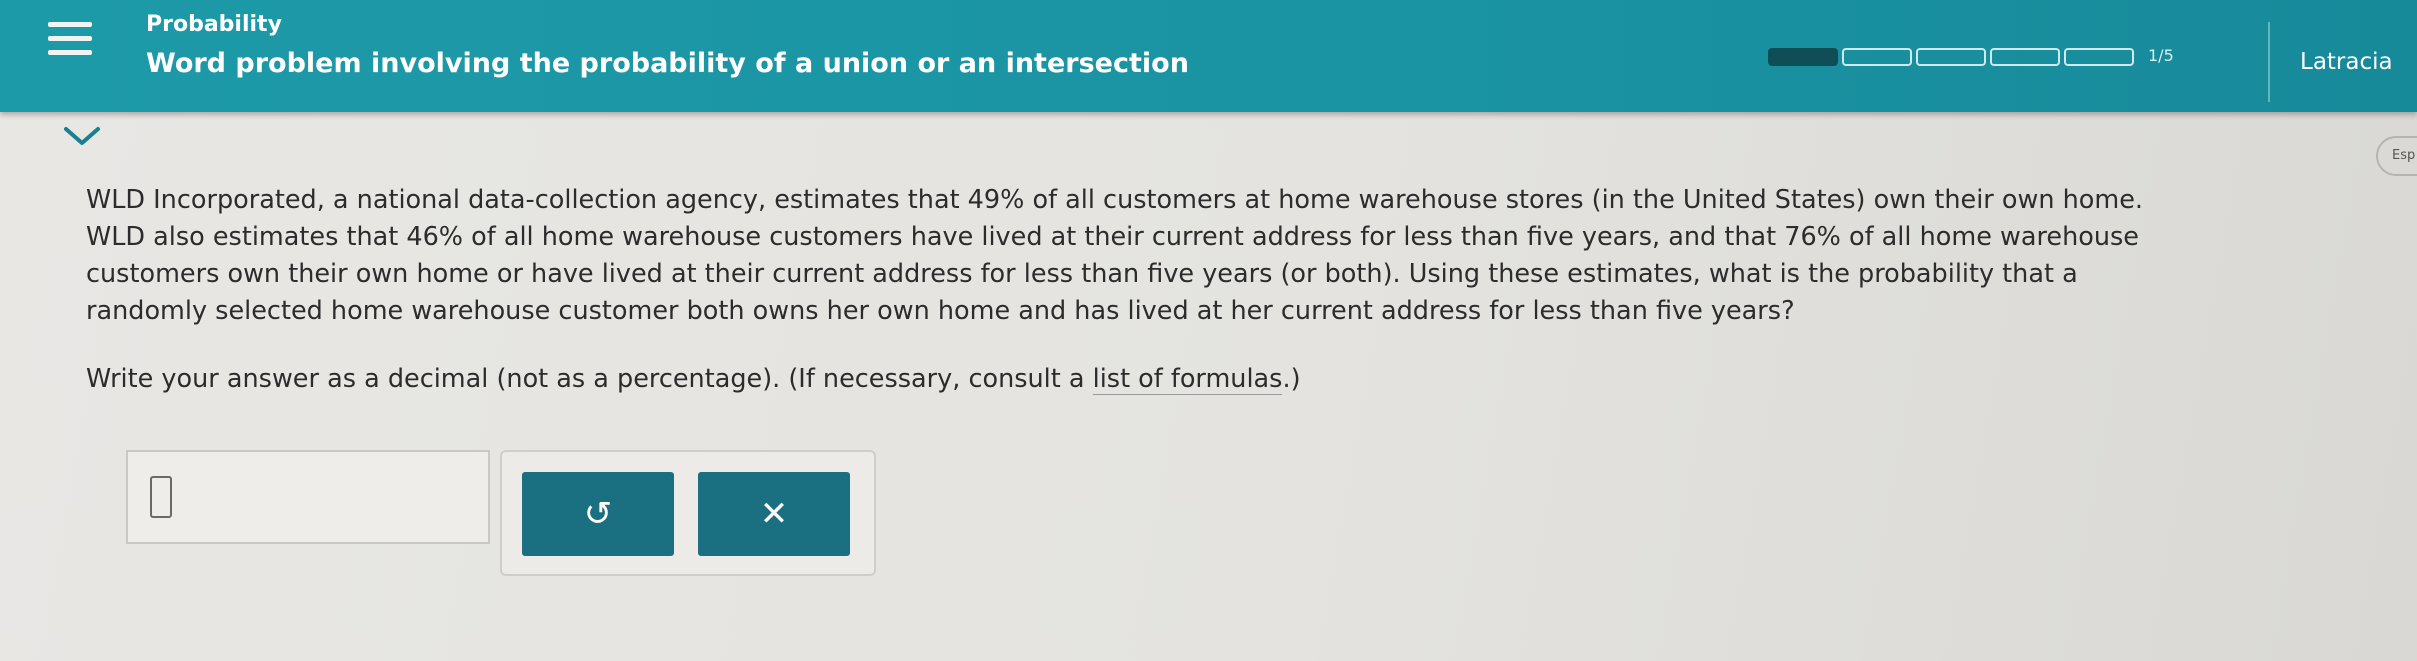  What do you see at coordinates (2161, 55) in the screenshot?
I see `progress-count: 1/5` at bounding box center [2161, 55].